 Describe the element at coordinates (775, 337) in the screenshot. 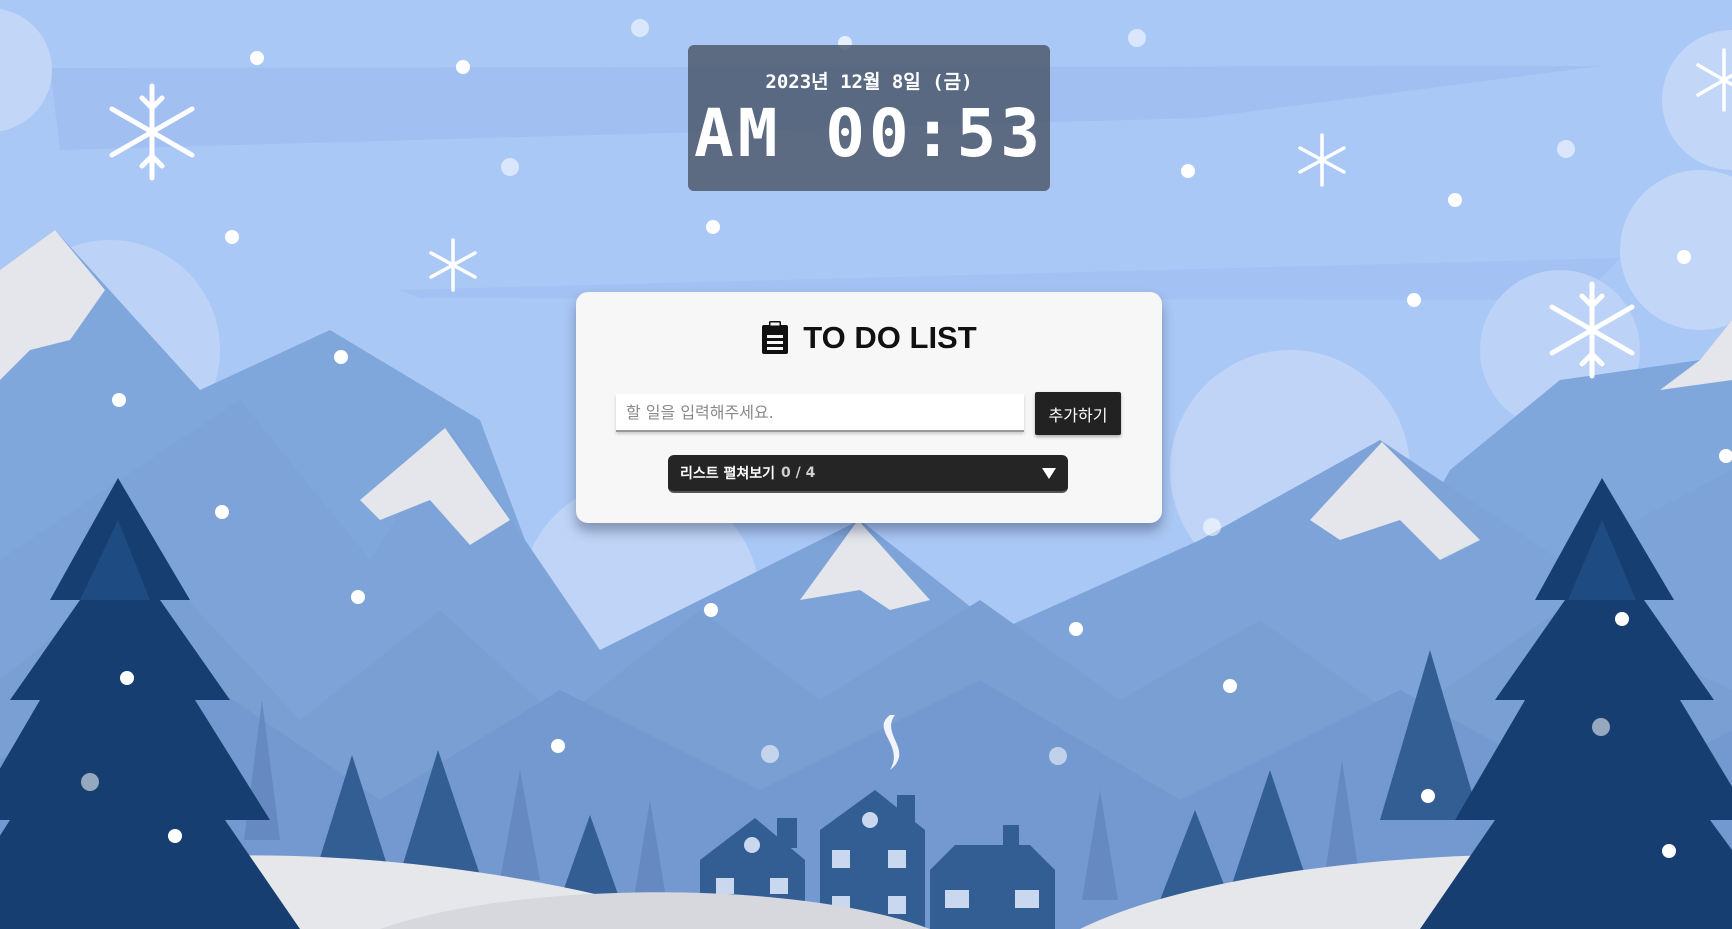

I see `clipboard-icon` at that location.